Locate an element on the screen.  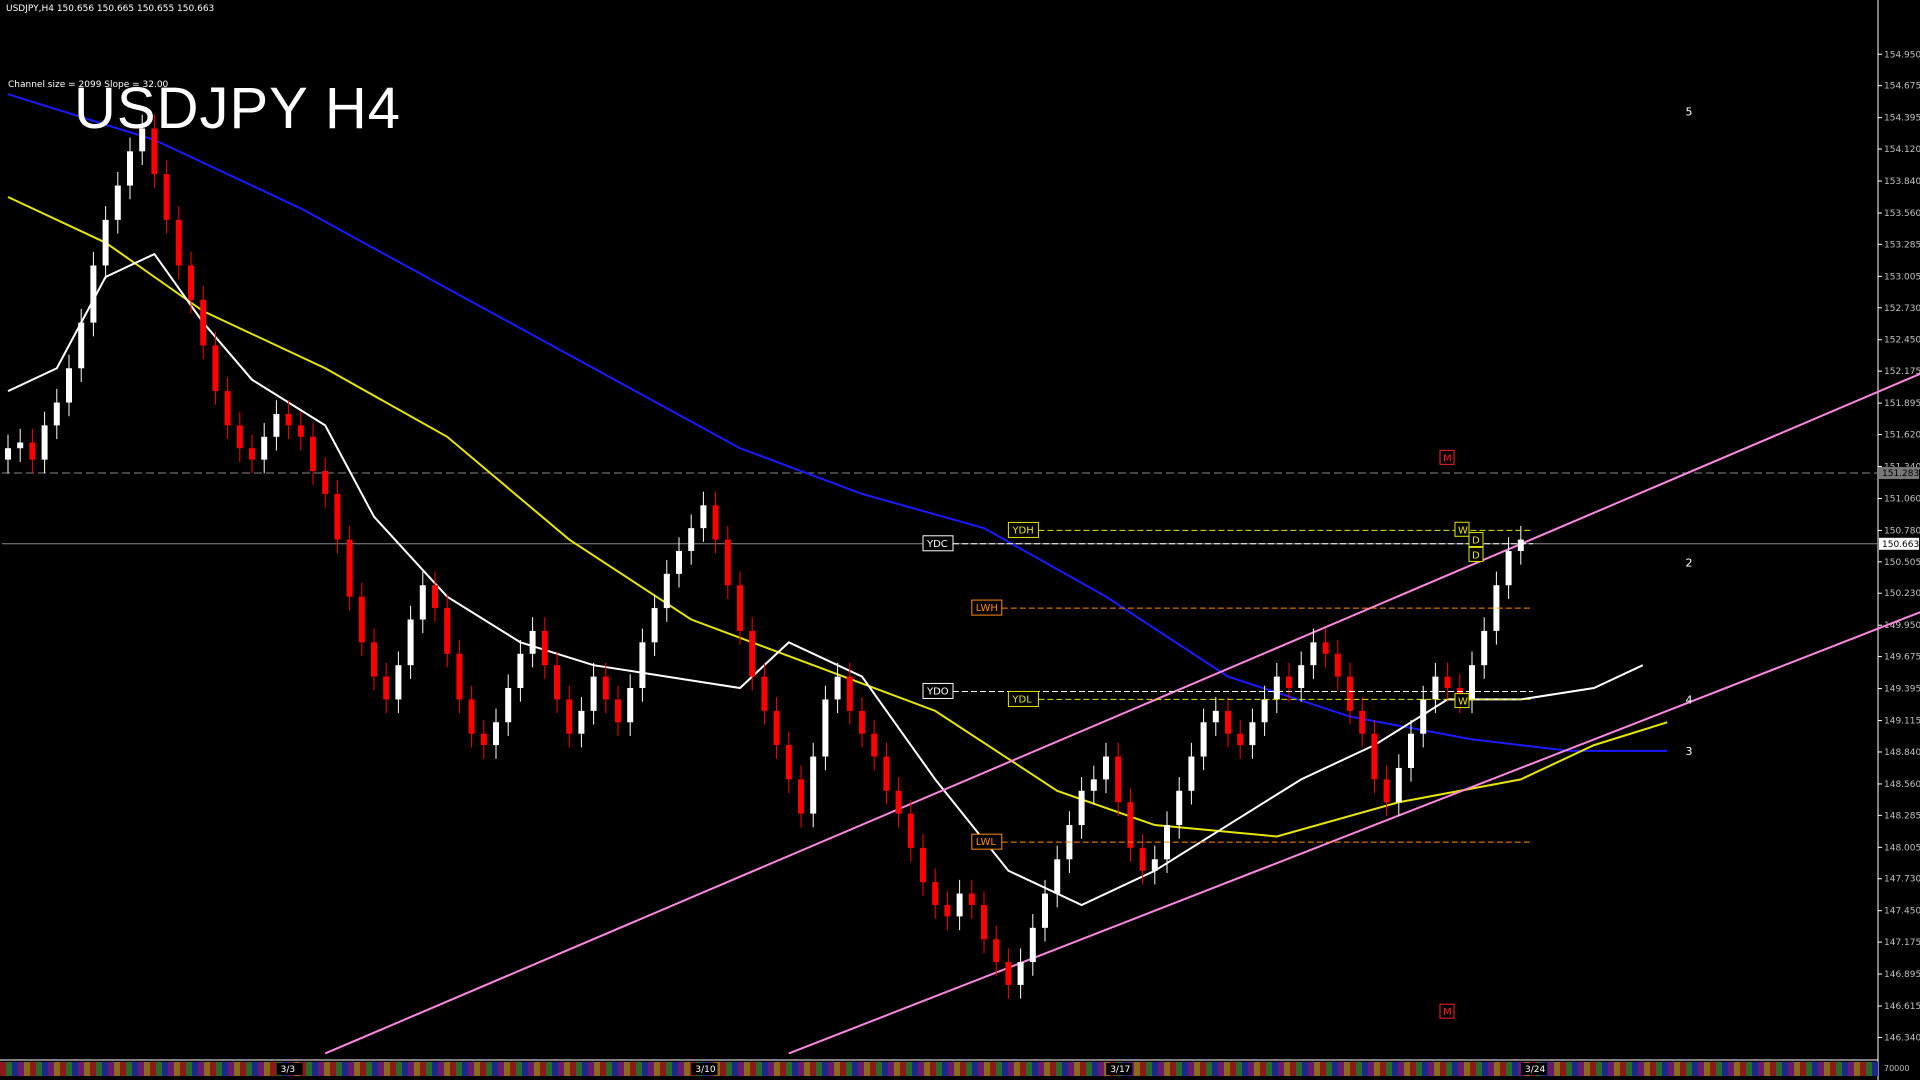
price-tick-label: 146.340 is located at coordinates (1902, 1038).